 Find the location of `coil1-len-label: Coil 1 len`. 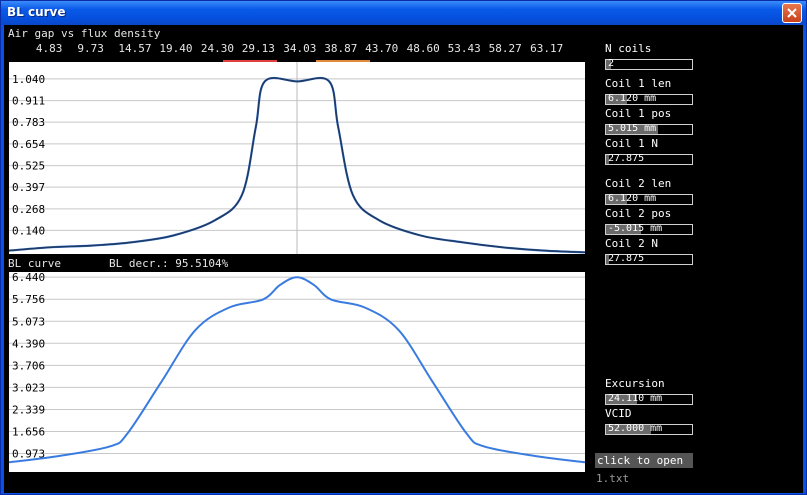

coil1-len-label: Coil 1 len is located at coordinates (638, 83).